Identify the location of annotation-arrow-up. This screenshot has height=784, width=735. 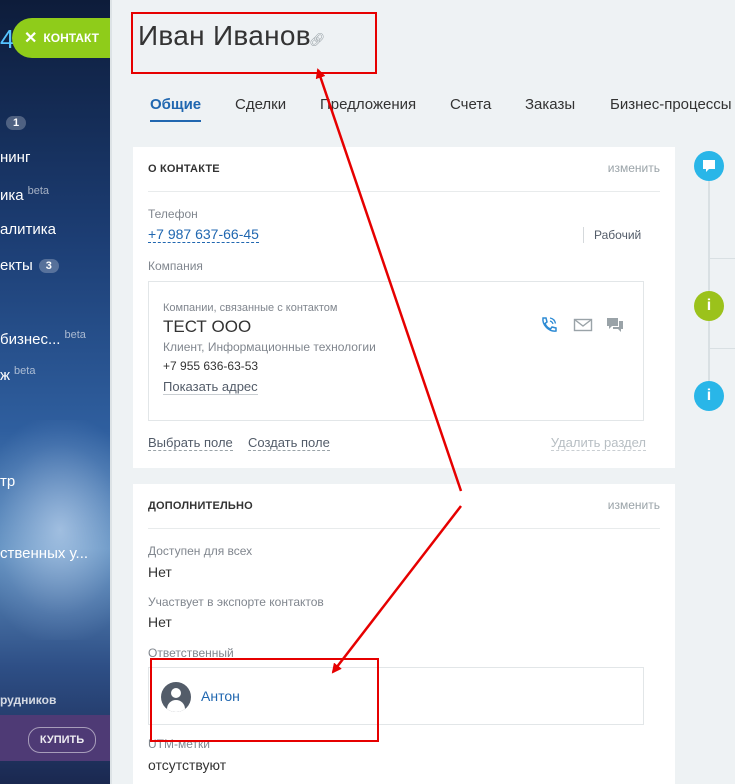
(389, 280).